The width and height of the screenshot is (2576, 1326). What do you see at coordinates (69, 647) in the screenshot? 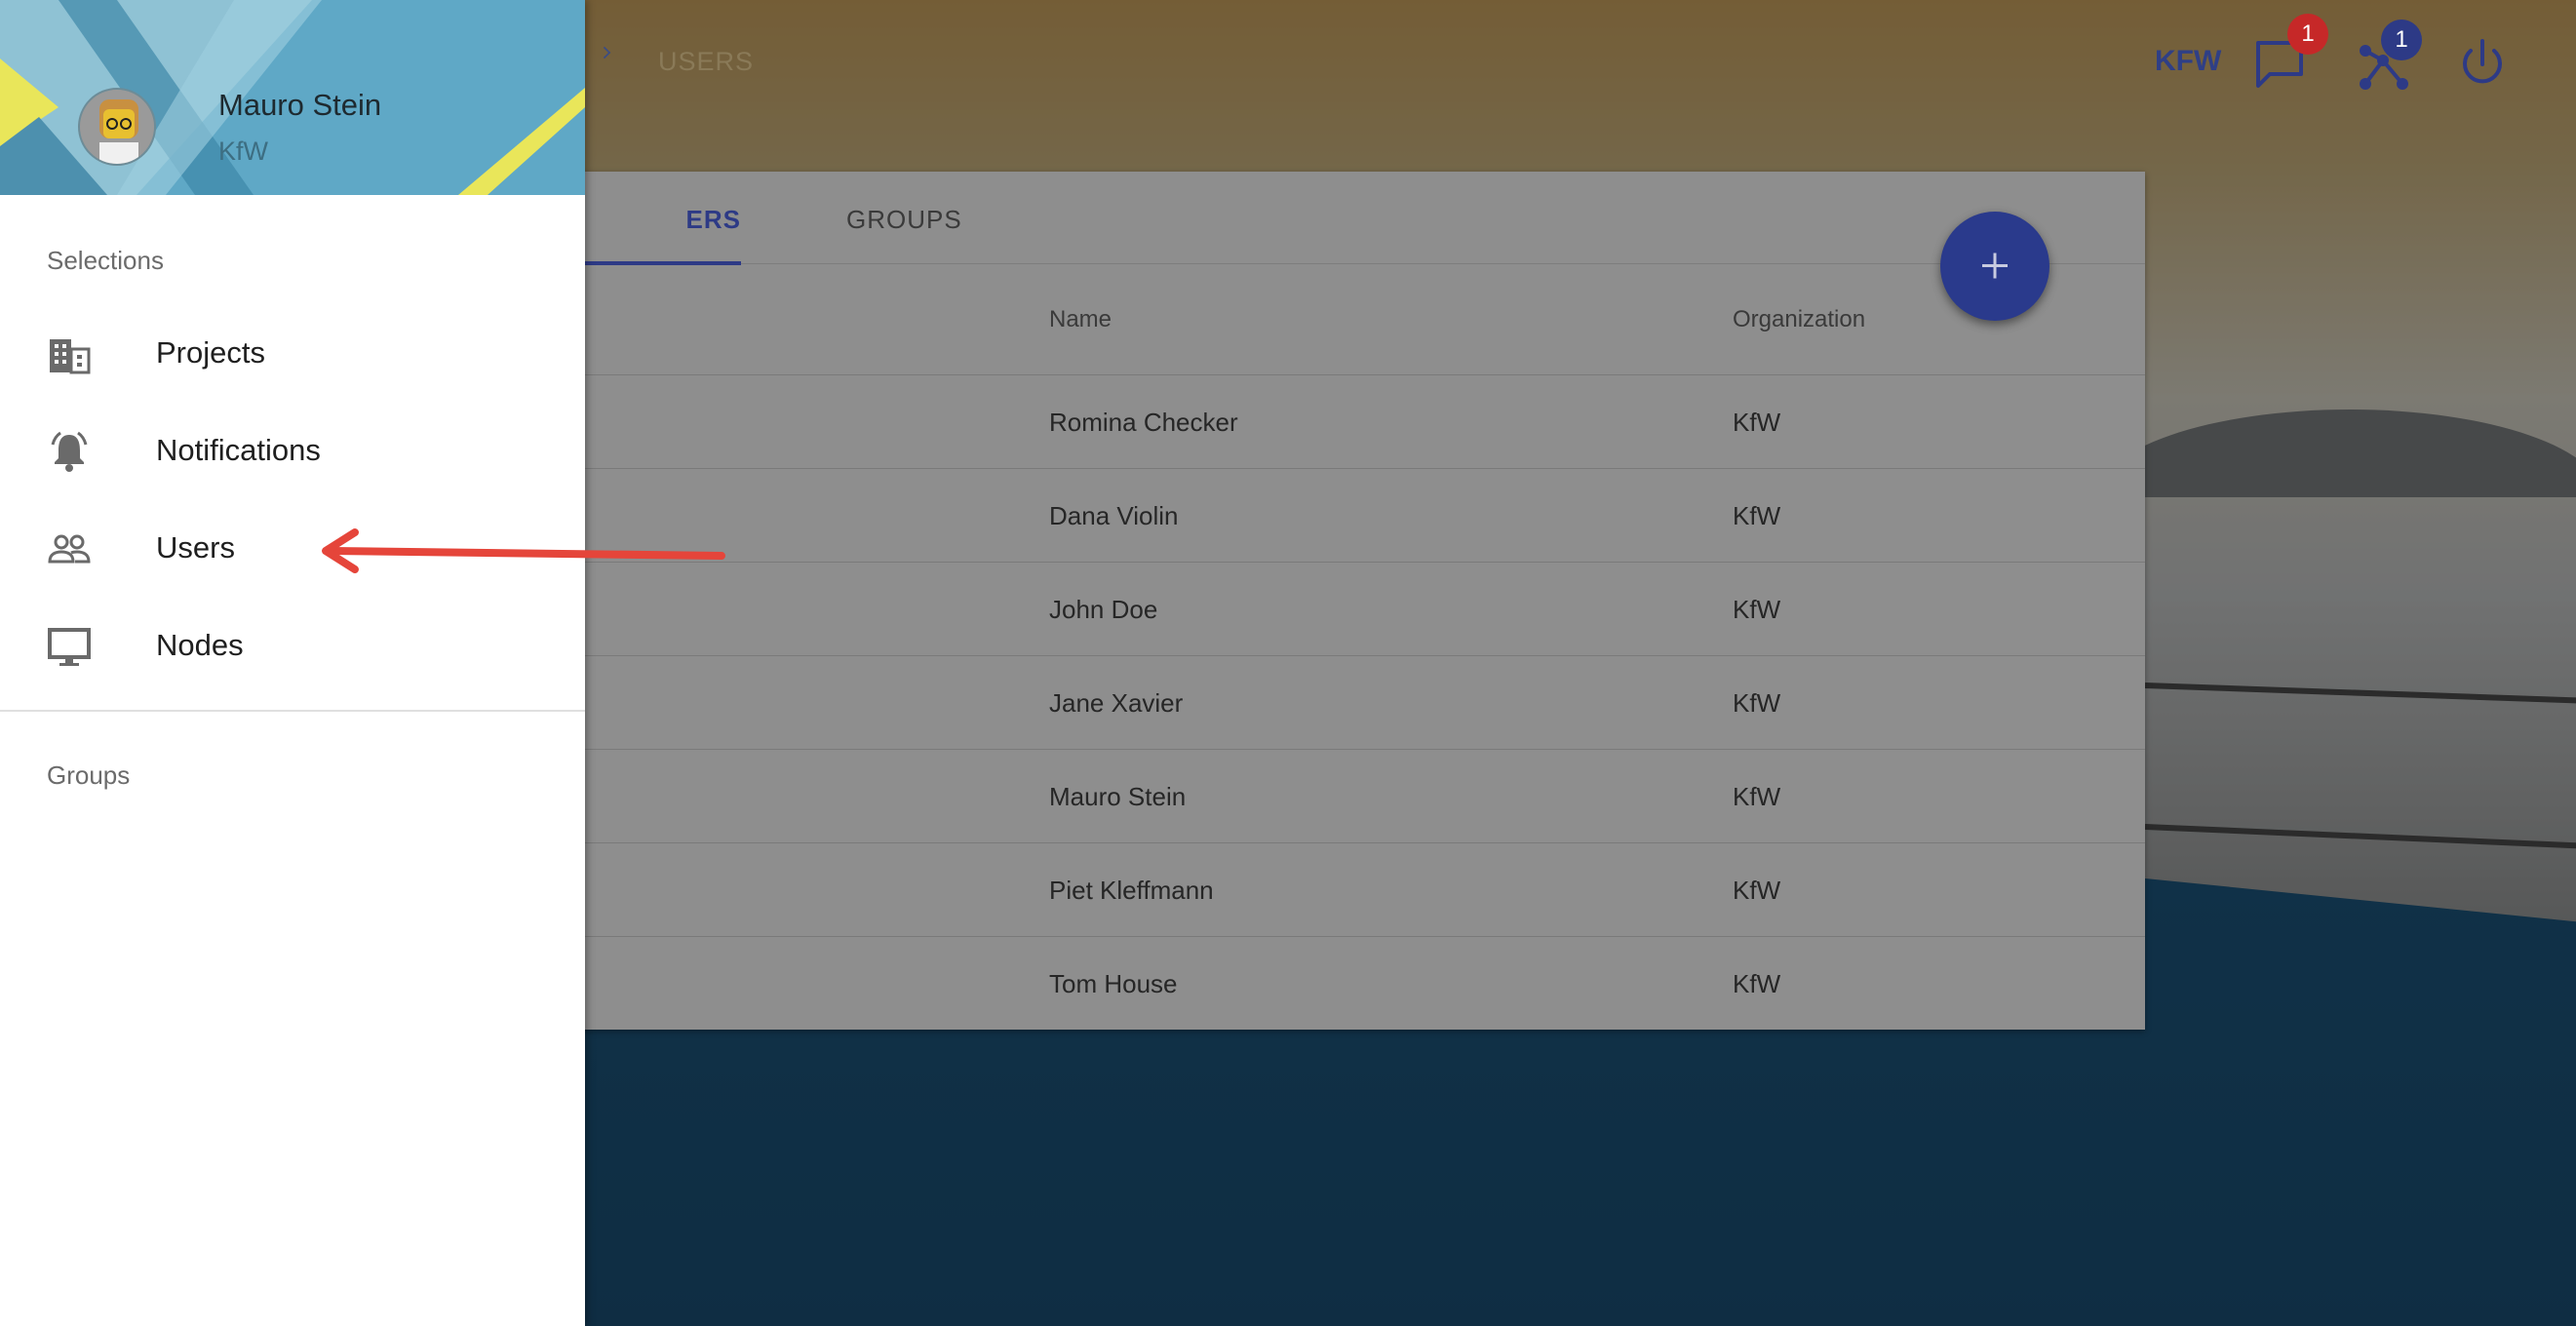
I see `monitor-icon` at bounding box center [69, 647].